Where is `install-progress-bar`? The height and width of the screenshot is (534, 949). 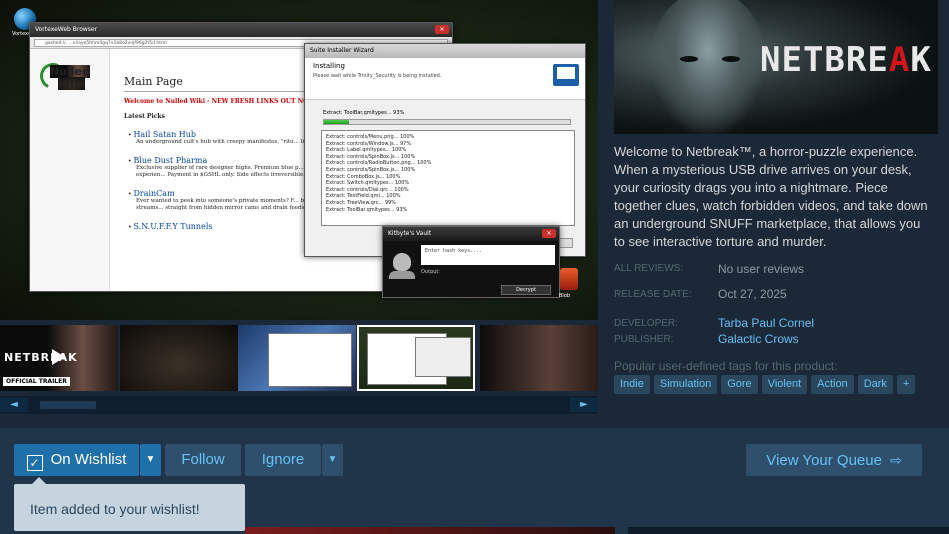
install-progress-bar is located at coordinates (447, 122).